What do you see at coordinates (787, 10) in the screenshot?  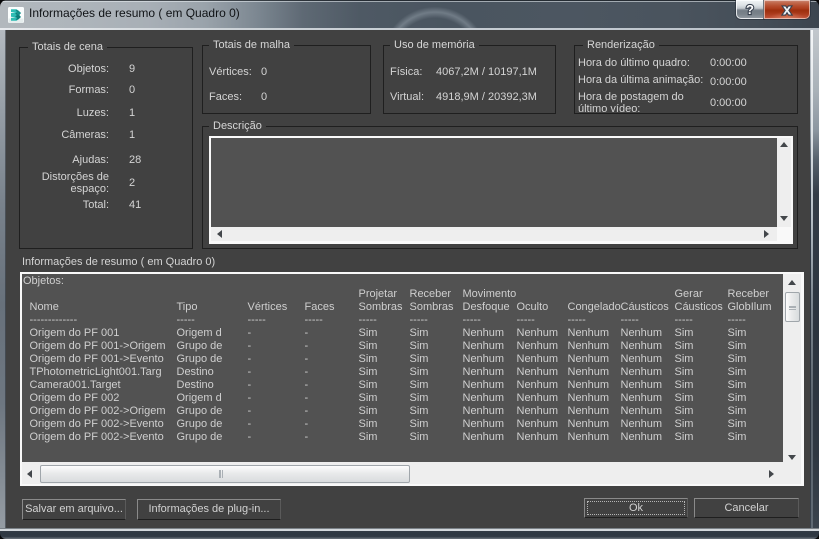 I see `svg-text: x` at bounding box center [787, 10].